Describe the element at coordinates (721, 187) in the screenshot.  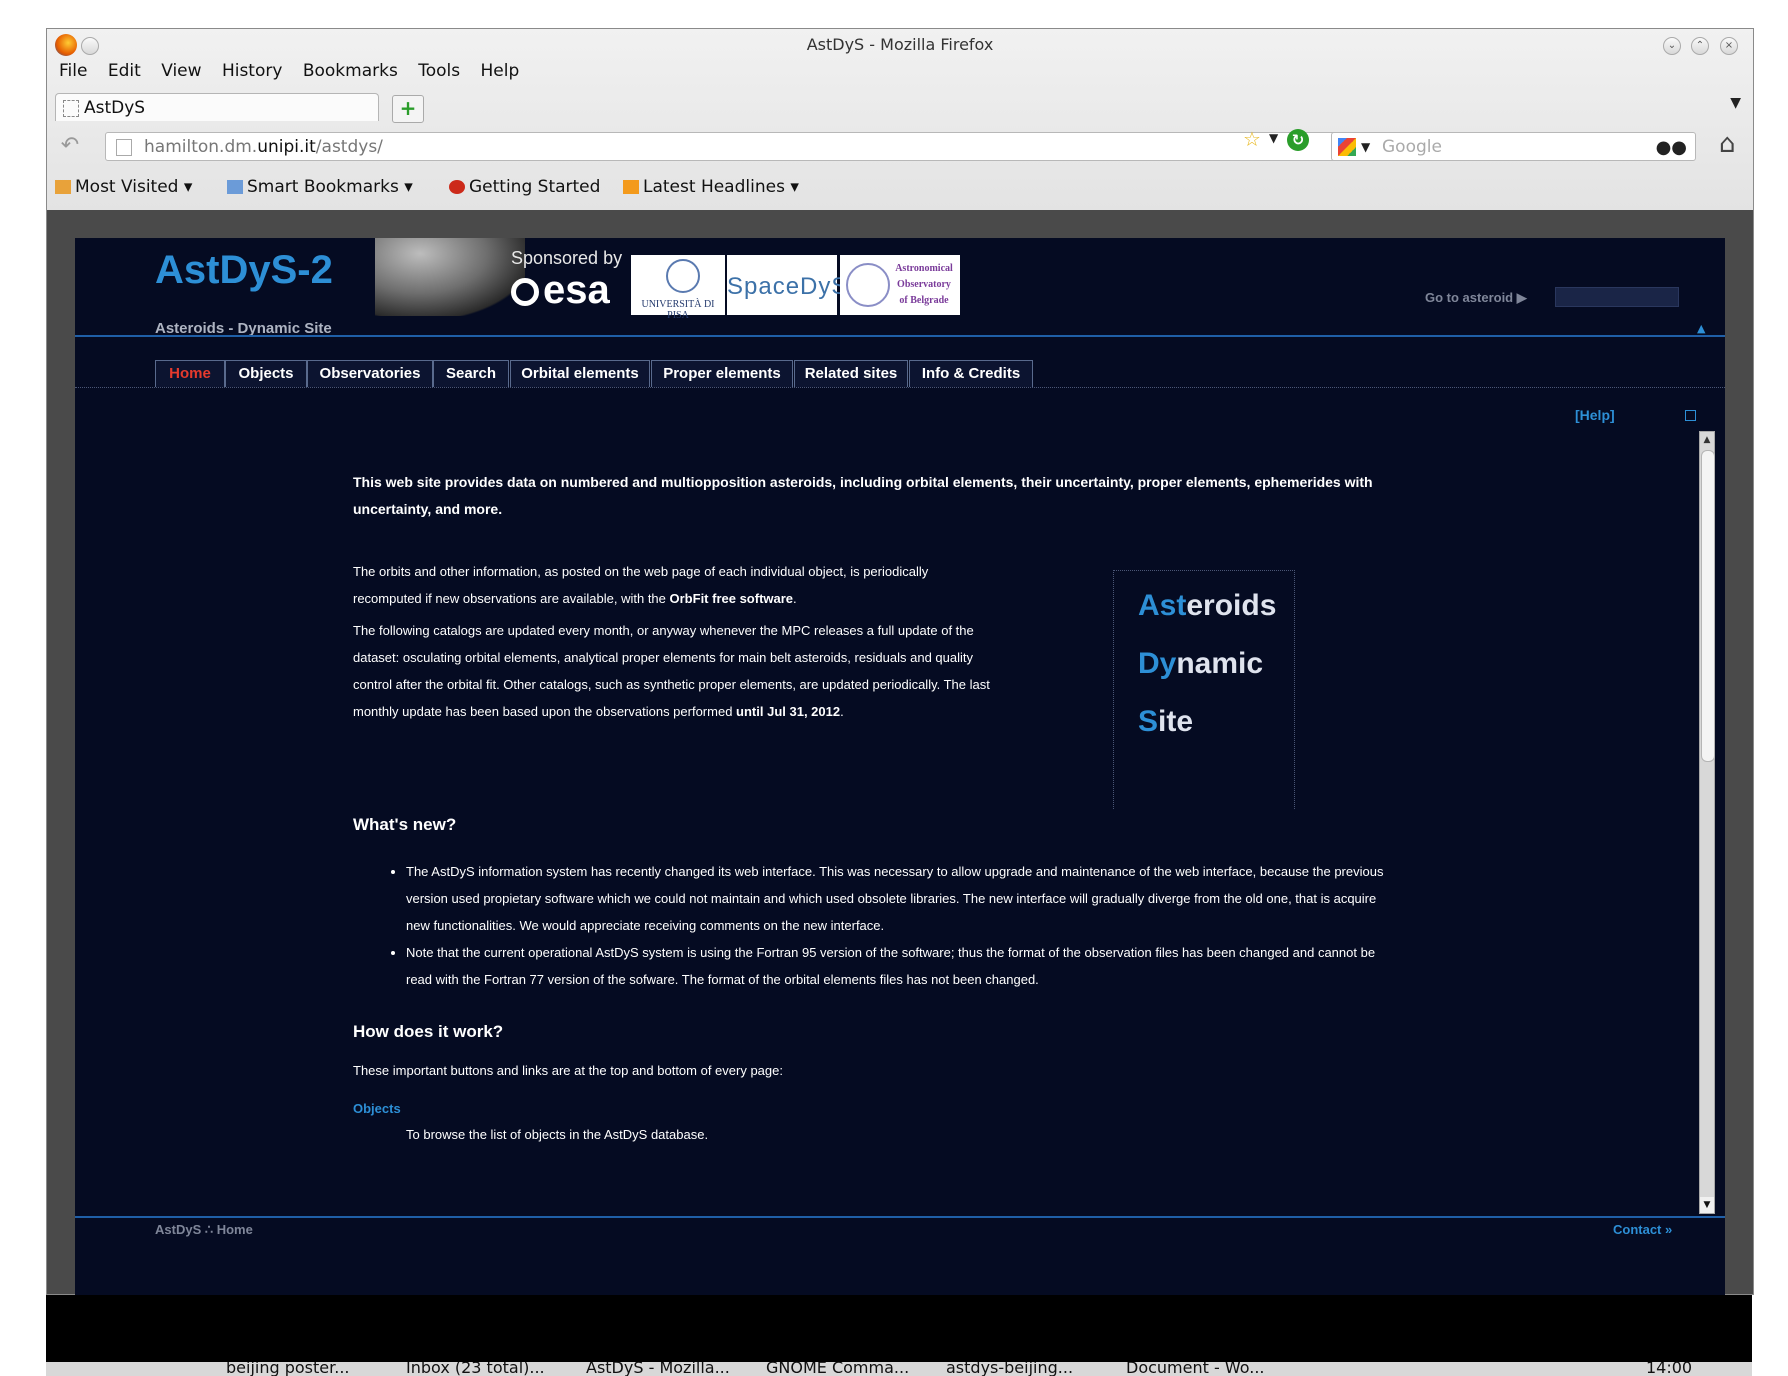
I see `bookmark-label: Latest Headlines ▾` at that location.